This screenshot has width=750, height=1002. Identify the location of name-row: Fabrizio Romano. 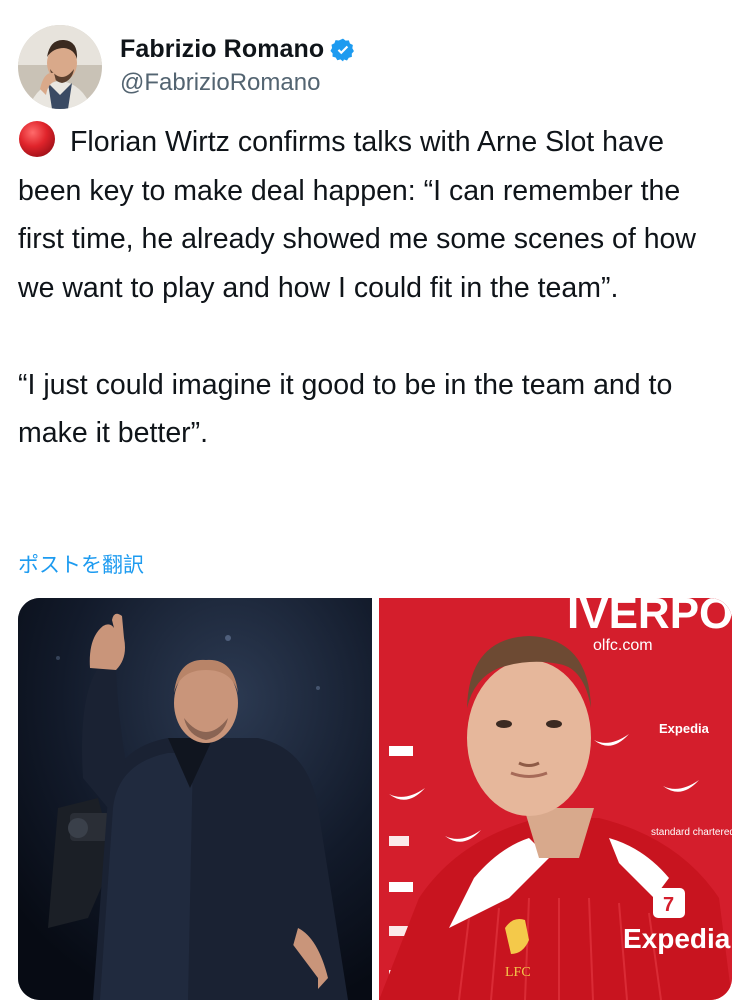
(238, 49).